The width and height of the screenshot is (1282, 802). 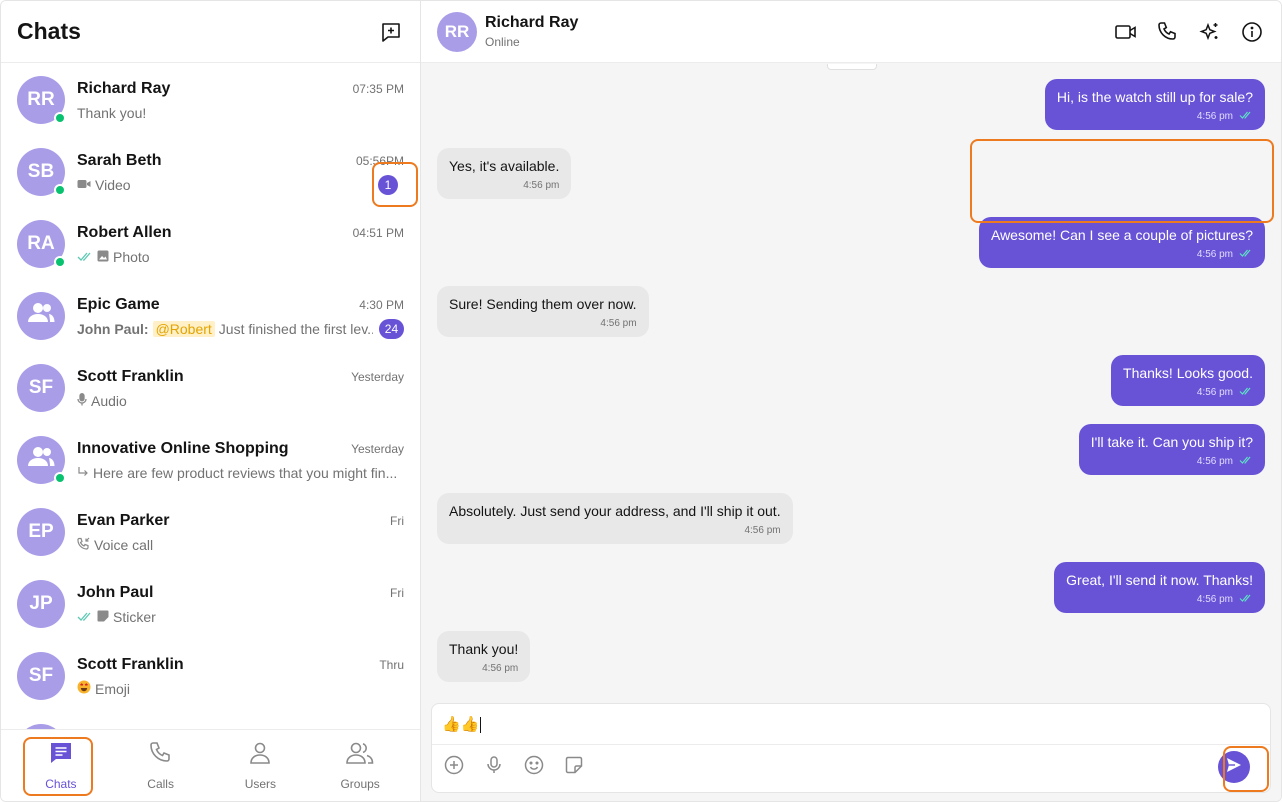 What do you see at coordinates (851, 724) in the screenshot?
I see `message-input: 👍👍` at bounding box center [851, 724].